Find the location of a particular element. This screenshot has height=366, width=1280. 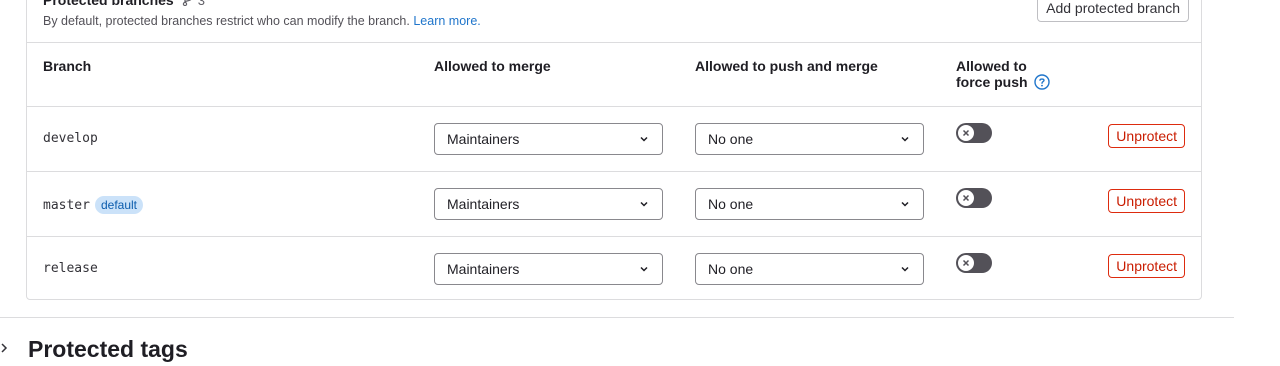

chevron-right-icon is located at coordinates (4, 348).